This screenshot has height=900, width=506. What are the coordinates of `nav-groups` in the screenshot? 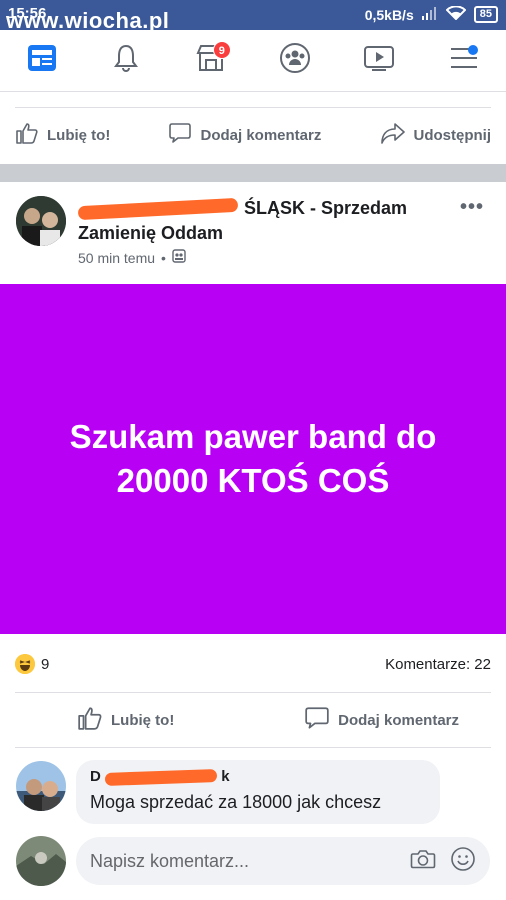 It's located at (295, 61).